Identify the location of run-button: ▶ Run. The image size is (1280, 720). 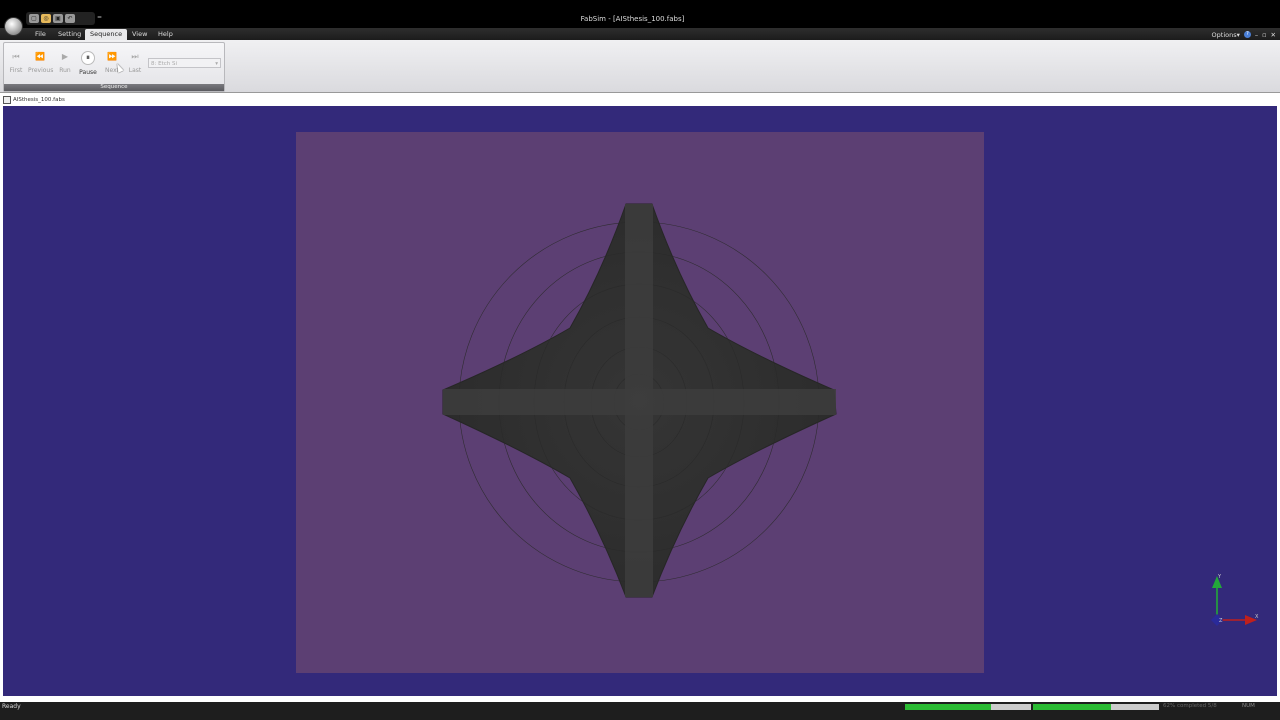
(65, 62).